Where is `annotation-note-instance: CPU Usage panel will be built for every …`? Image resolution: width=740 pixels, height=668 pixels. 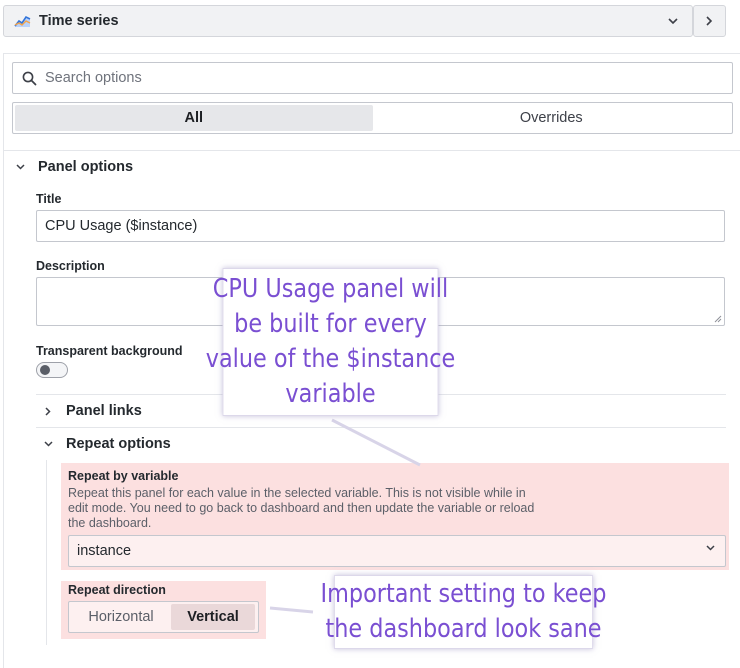
annotation-note-instance: CPU Usage panel will be built for every … is located at coordinates (330, 342).